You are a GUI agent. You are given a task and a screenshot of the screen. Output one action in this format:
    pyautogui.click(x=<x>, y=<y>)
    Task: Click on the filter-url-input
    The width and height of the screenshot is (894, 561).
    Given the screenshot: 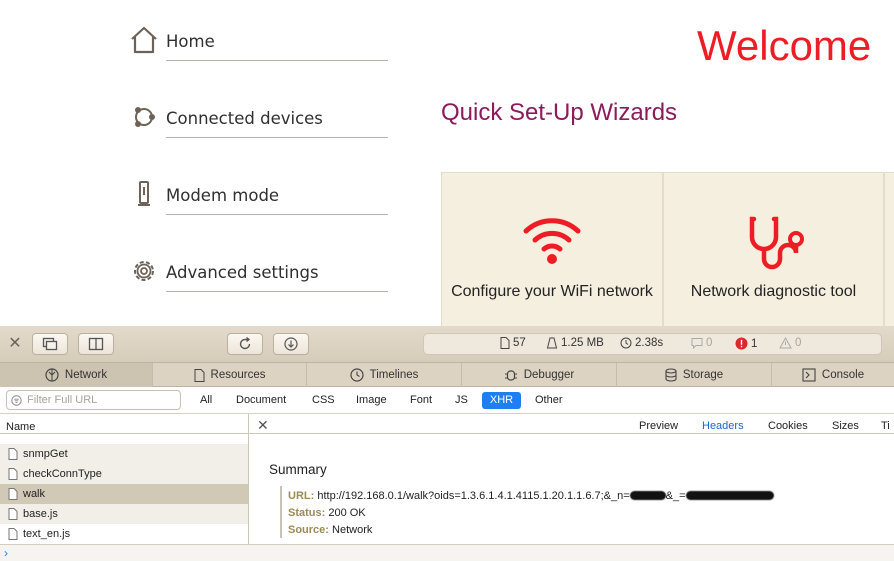 What is the action you would take?
    pyautogui.click(x=93, y=400)
    